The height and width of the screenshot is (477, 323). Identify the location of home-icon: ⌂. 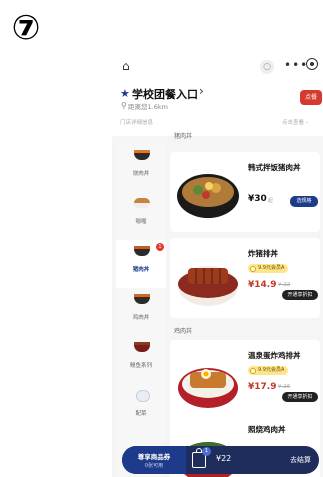
(126, 66).